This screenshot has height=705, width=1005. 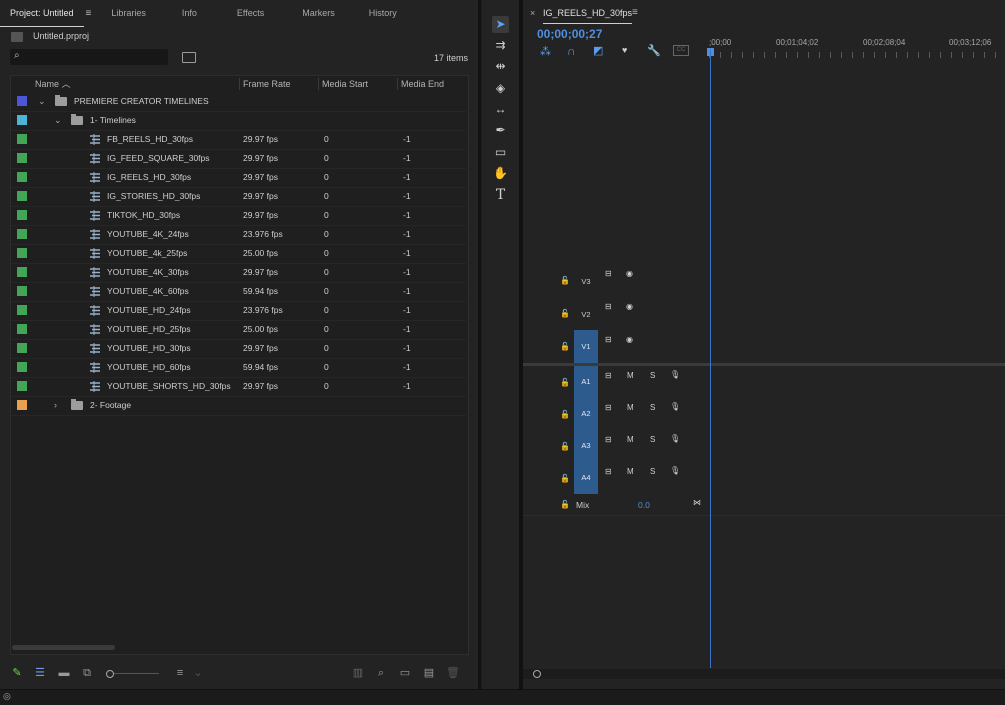 What do you see at coordinates (189, 13) in the screenshot?
I see `tab-info: Info` at bounding box center [189, 13].